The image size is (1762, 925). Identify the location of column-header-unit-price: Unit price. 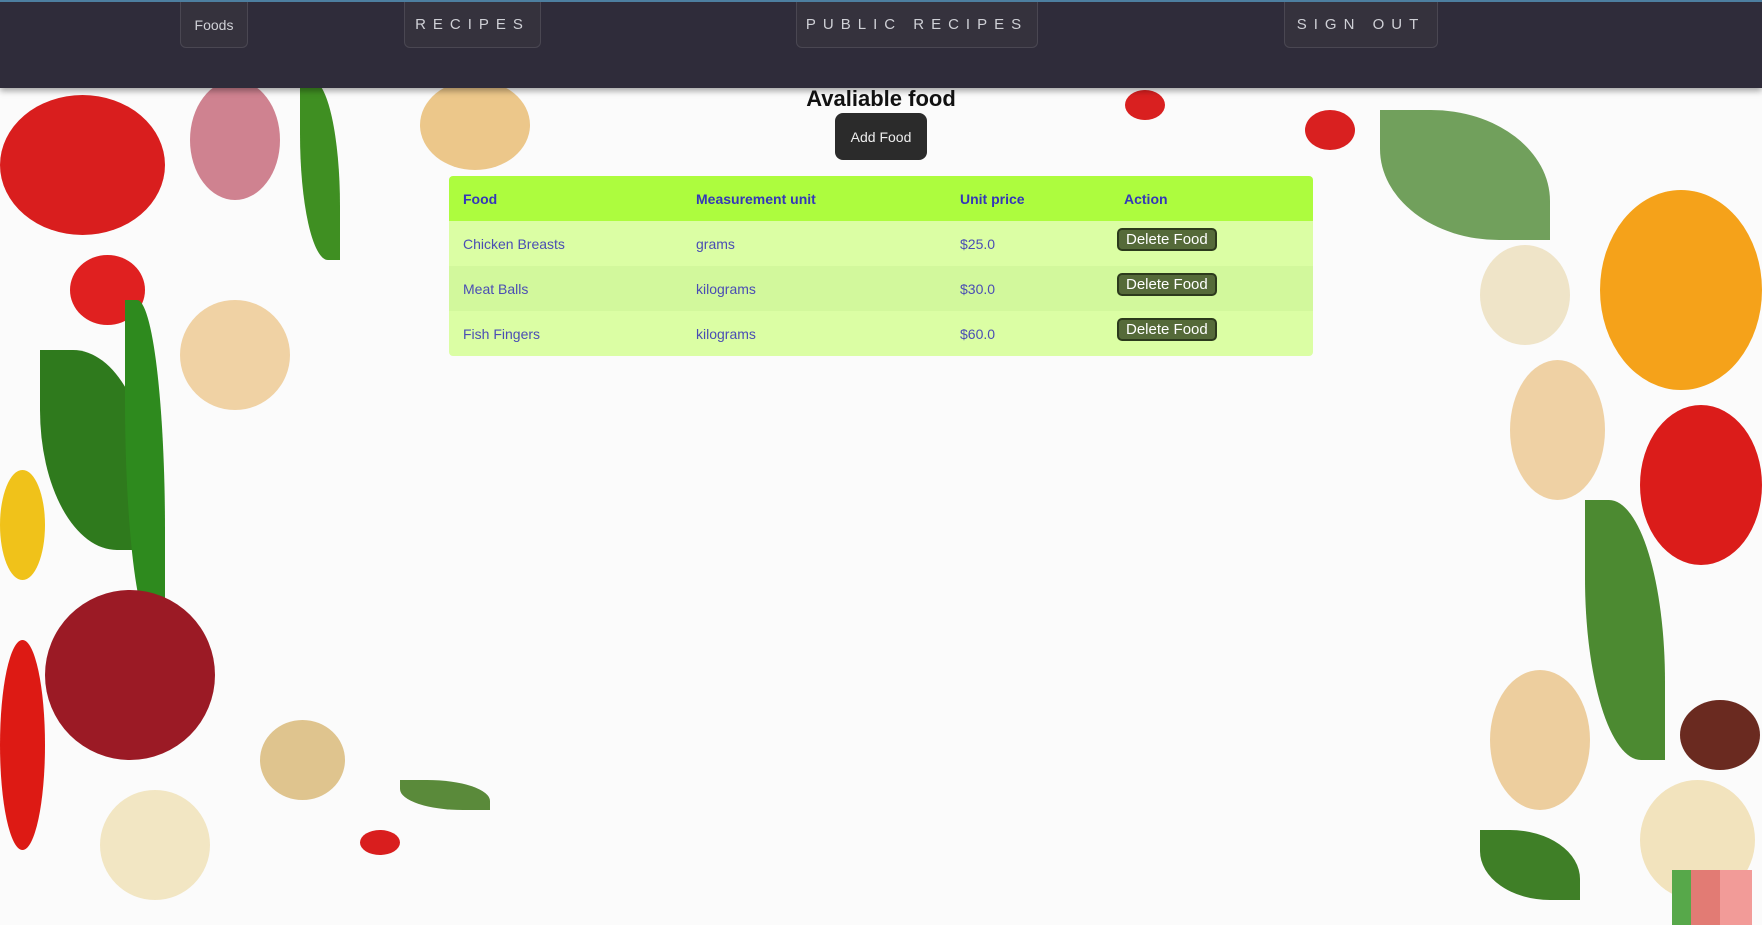
(1028, 198).